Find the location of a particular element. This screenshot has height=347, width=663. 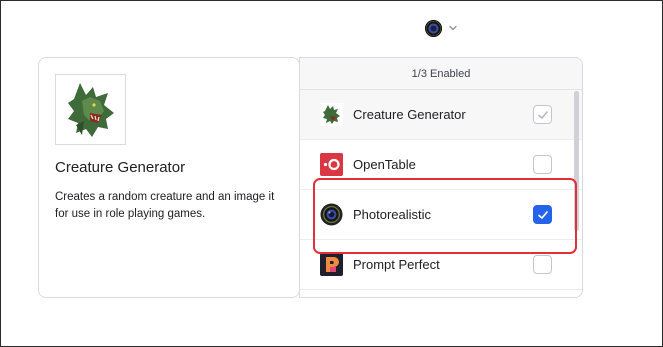

chevron-down-icon is located at coordinates (453, 28).